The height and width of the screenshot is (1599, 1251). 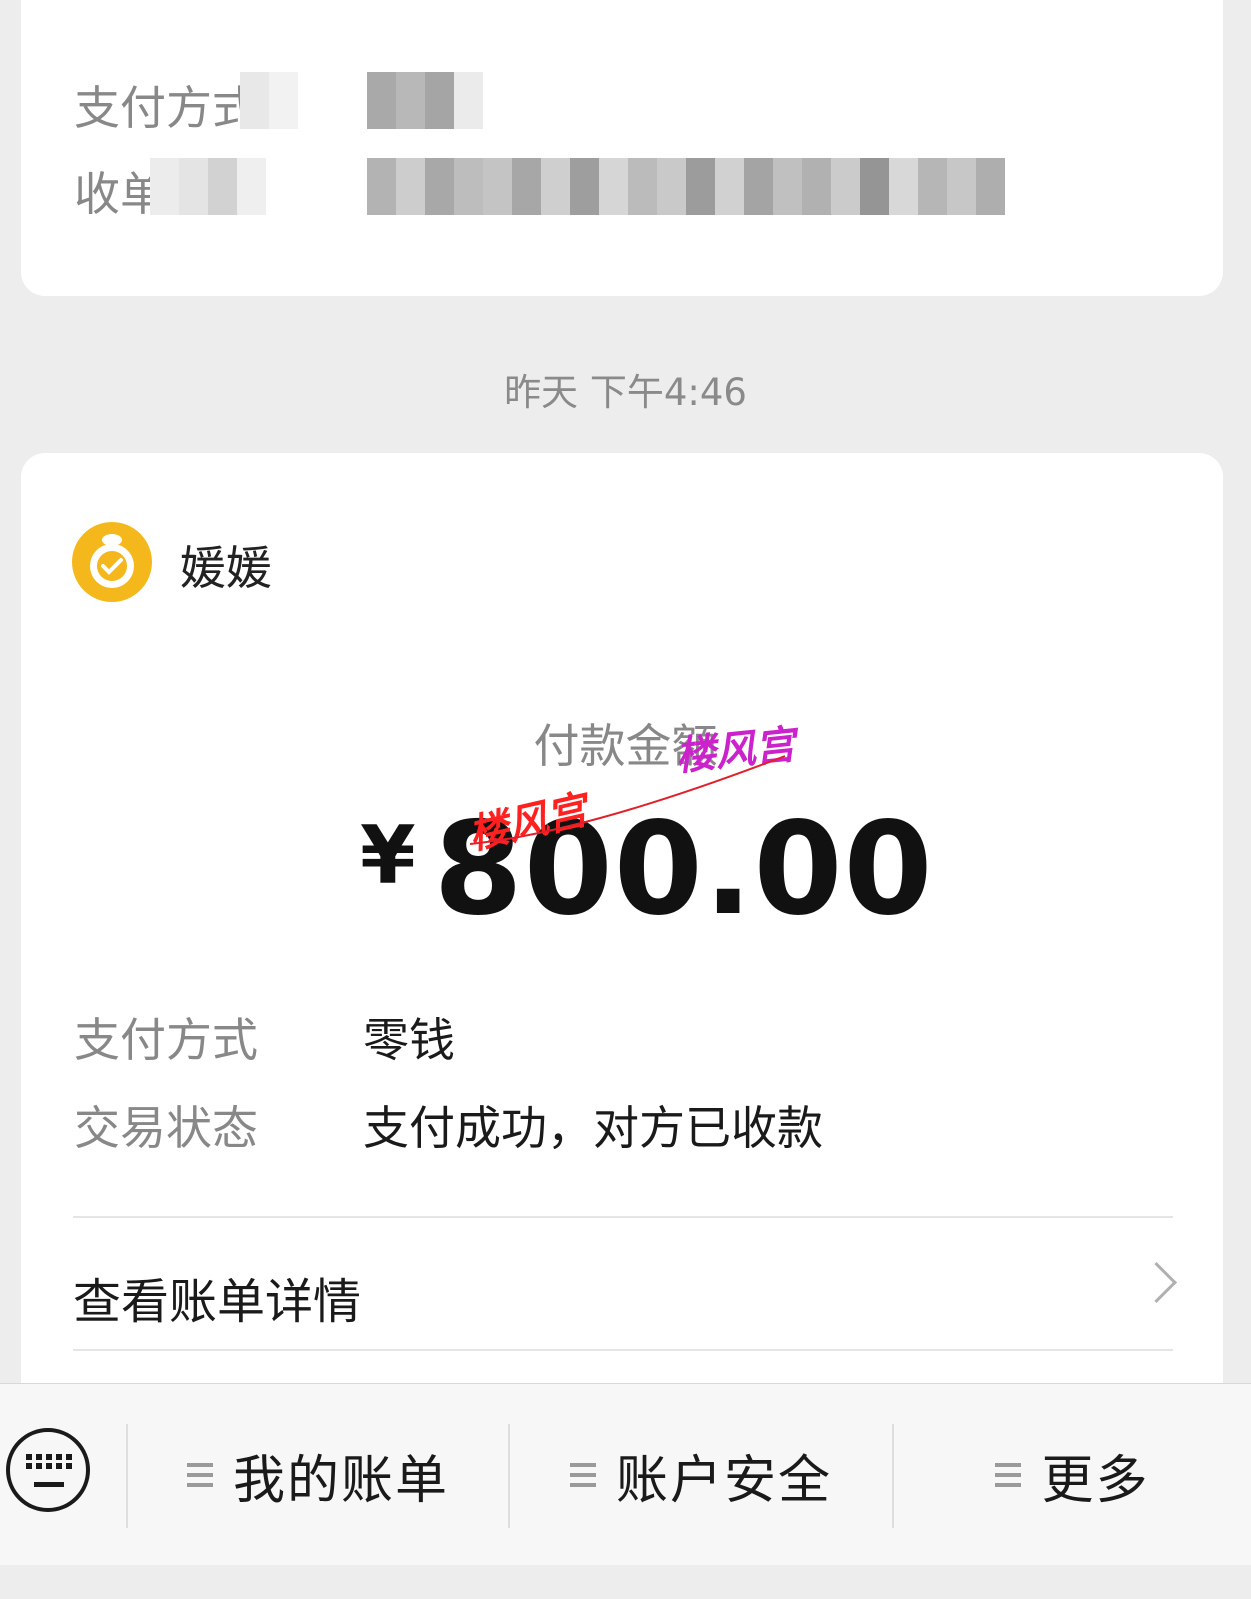 I want to click on blurred-label-tail, so click(x=269, y=100).